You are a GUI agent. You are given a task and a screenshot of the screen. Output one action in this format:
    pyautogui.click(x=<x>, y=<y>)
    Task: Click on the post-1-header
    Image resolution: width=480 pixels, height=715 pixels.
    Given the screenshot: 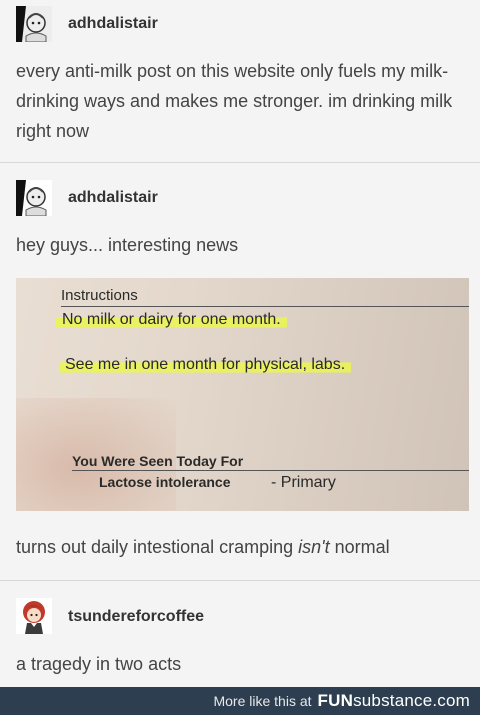 What is the action you would take?
    pyautogui.click(x=34, y=24)
    